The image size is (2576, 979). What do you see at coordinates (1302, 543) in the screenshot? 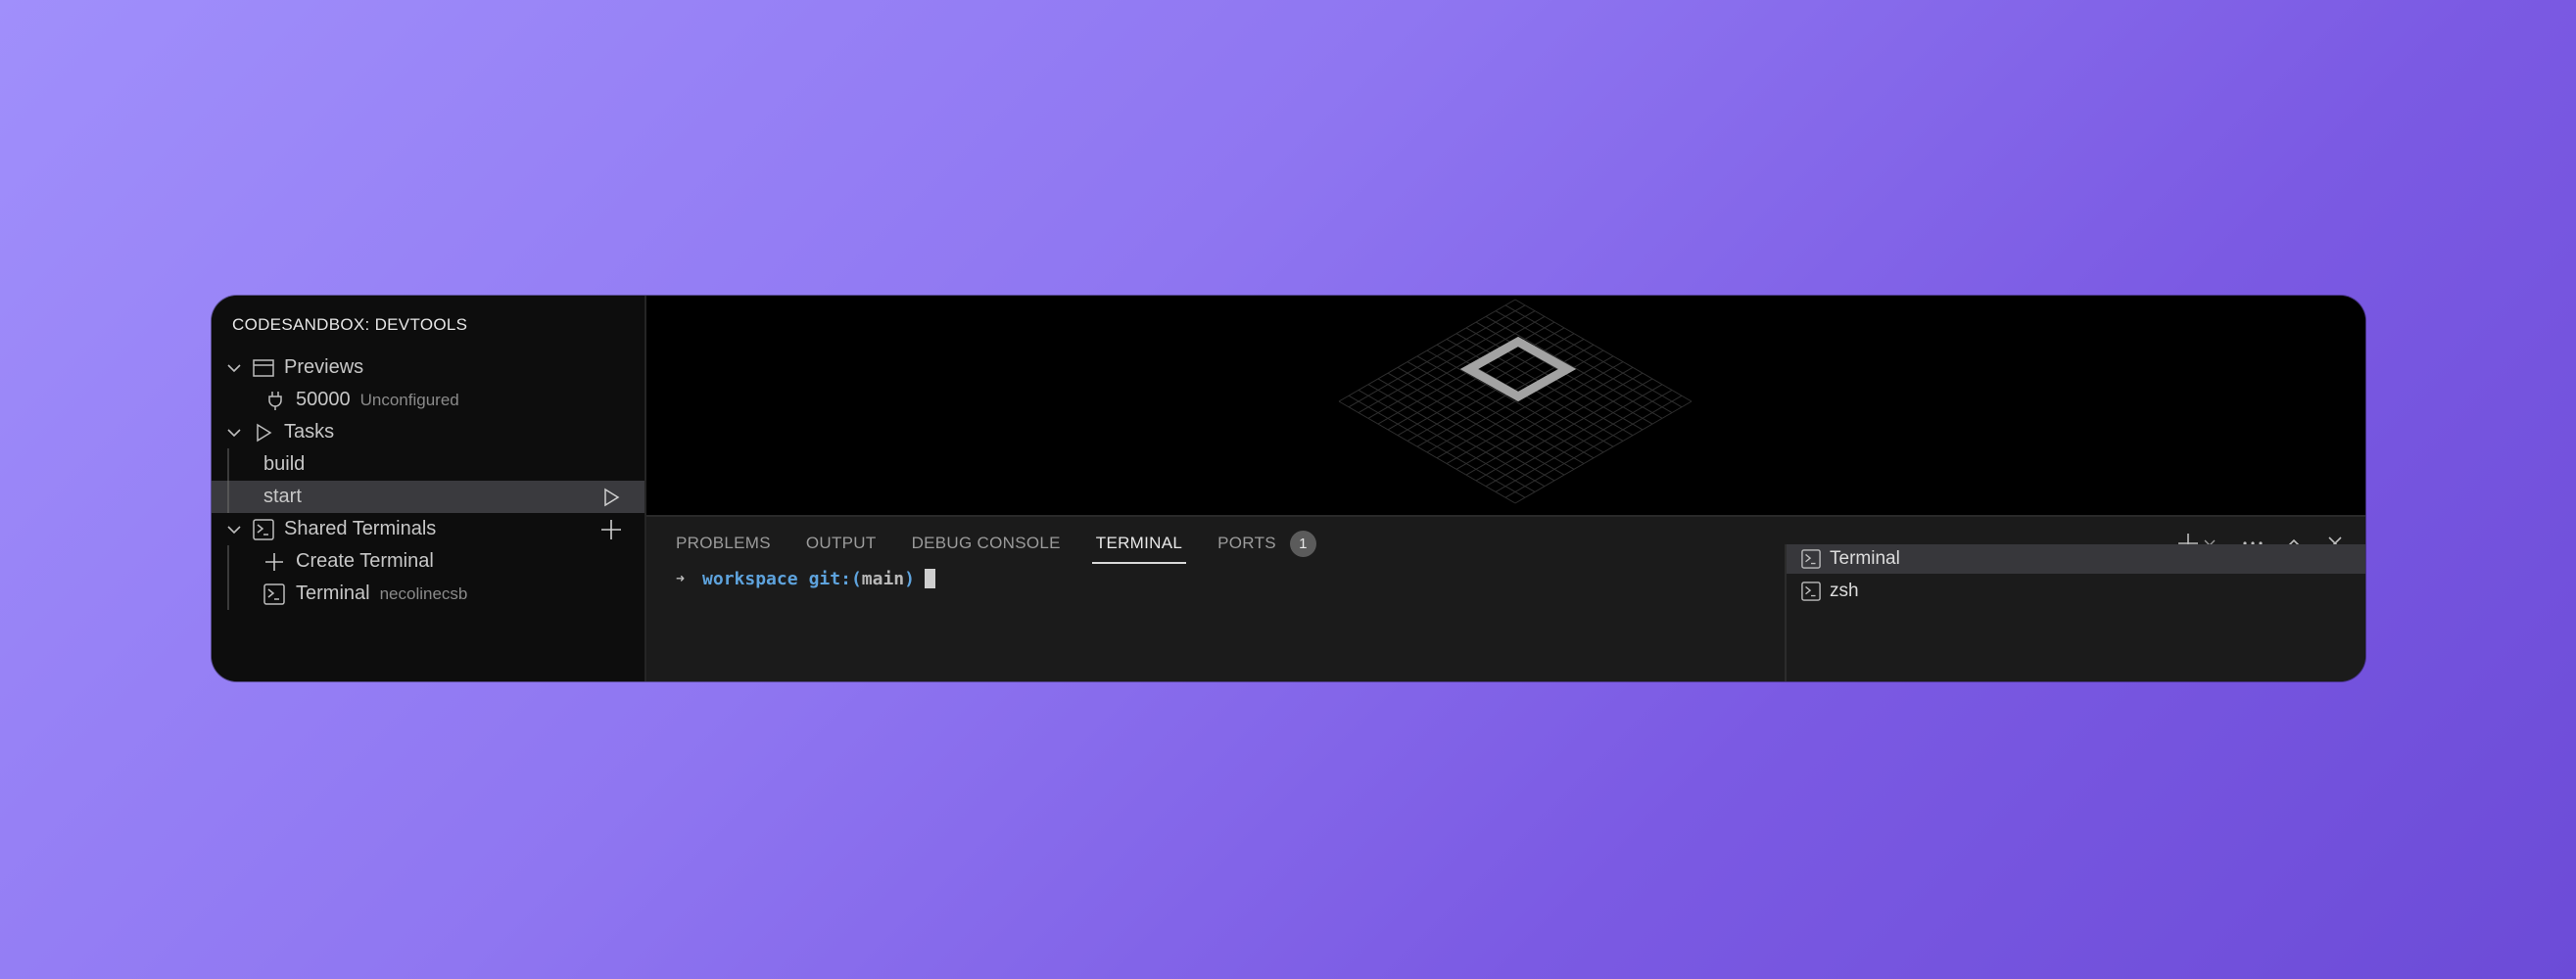
I see `ports-count-badge: 1` at bounding box center [1302, 543].